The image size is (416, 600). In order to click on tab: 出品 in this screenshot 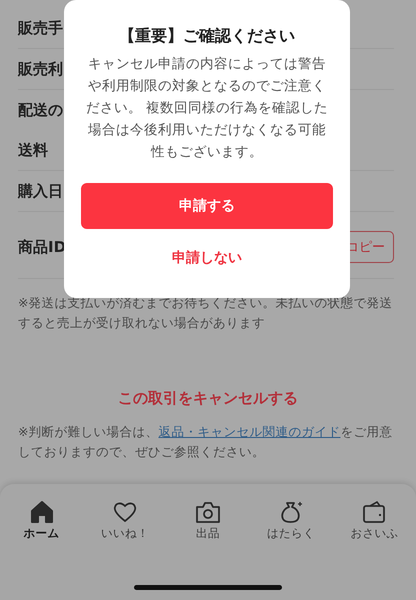, I will do `click(207, 520)`.